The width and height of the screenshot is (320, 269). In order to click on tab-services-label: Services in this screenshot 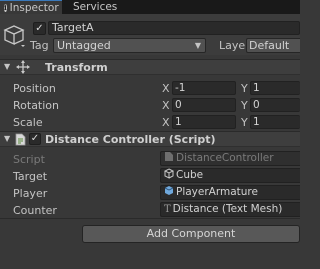, I will do `click(95, 7)`.